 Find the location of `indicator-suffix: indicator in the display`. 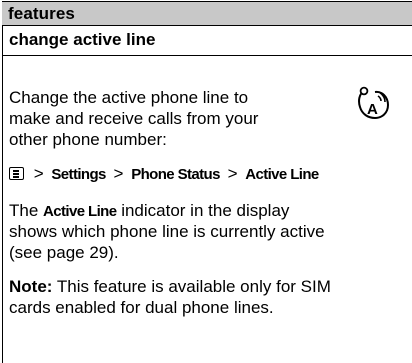

indicator-suffix: indicator in the display is located at coordinates (205, 210).